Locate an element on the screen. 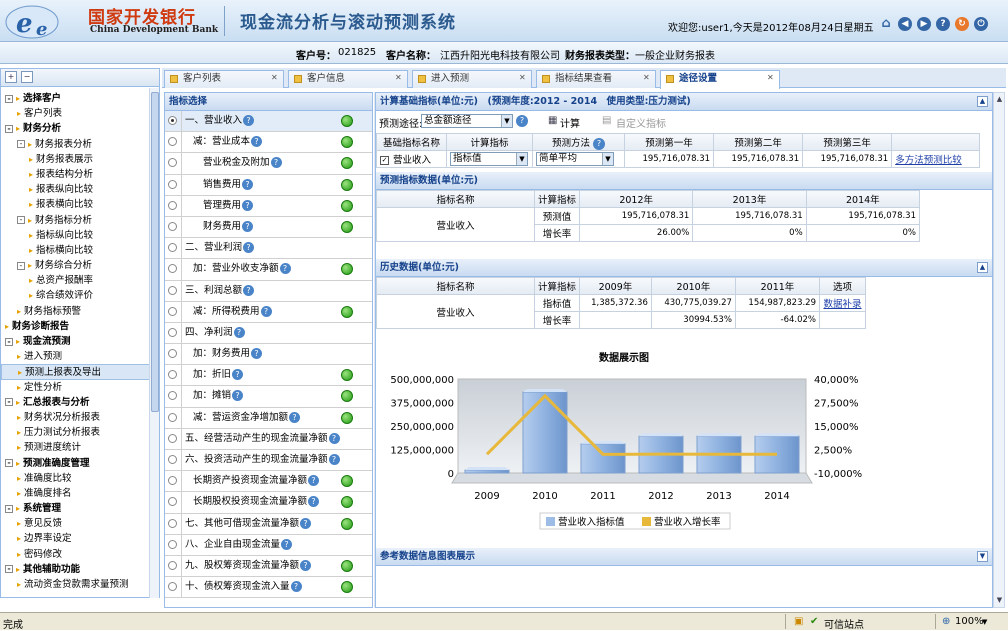  sidebar-item: ▸ 财务诊断报告 is located at coordinates (80, 326).